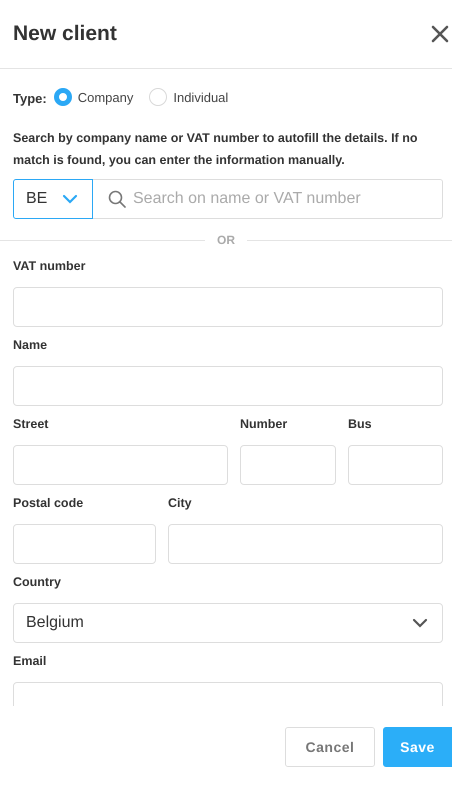  Describe the element at coordinates (31, 425) in the screenshot. I see `field-label: Street` at that location.